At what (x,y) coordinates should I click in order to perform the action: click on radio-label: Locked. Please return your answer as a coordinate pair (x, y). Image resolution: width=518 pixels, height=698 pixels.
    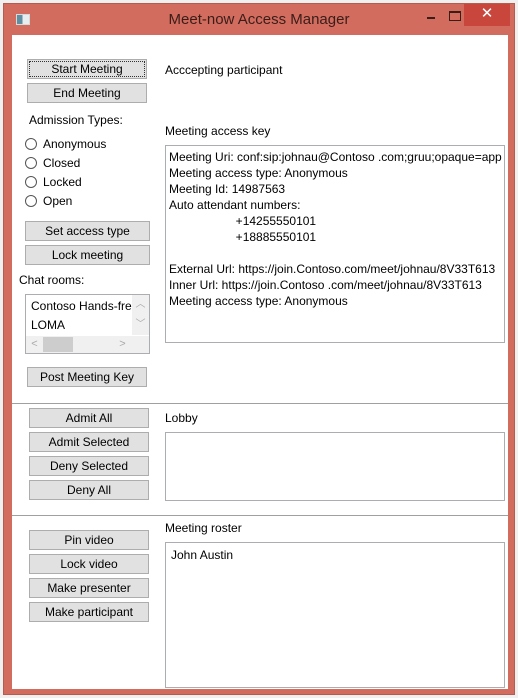
    Looking at the image, I should click on (62, 182).